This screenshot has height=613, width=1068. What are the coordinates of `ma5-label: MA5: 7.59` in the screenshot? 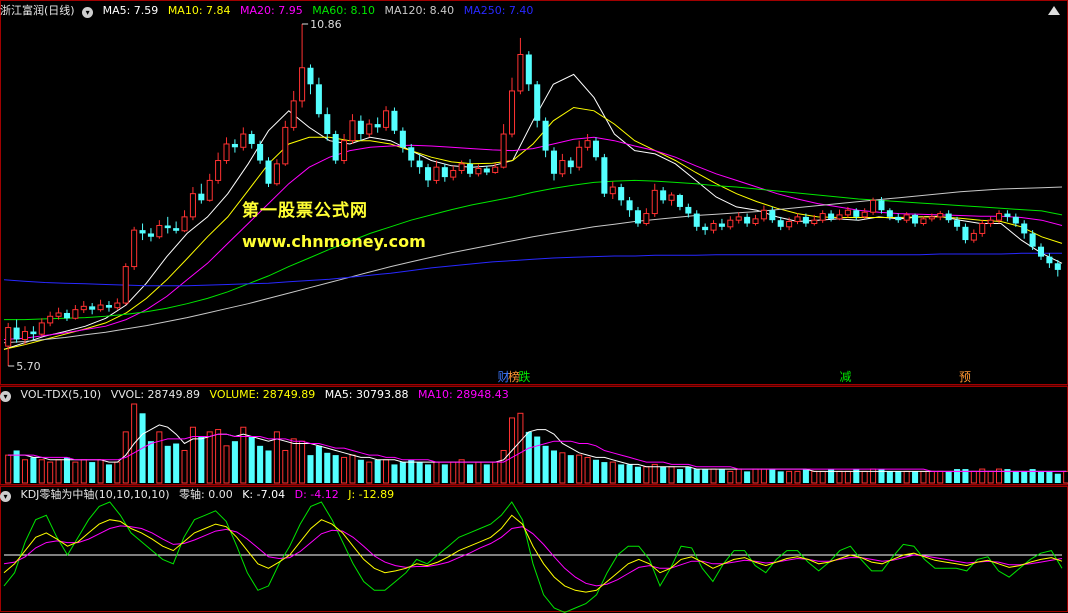 It's located at (130, 10).